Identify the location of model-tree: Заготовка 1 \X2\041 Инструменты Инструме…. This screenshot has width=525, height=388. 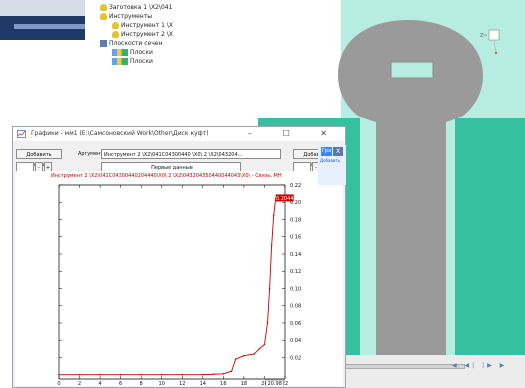
(182, 44).